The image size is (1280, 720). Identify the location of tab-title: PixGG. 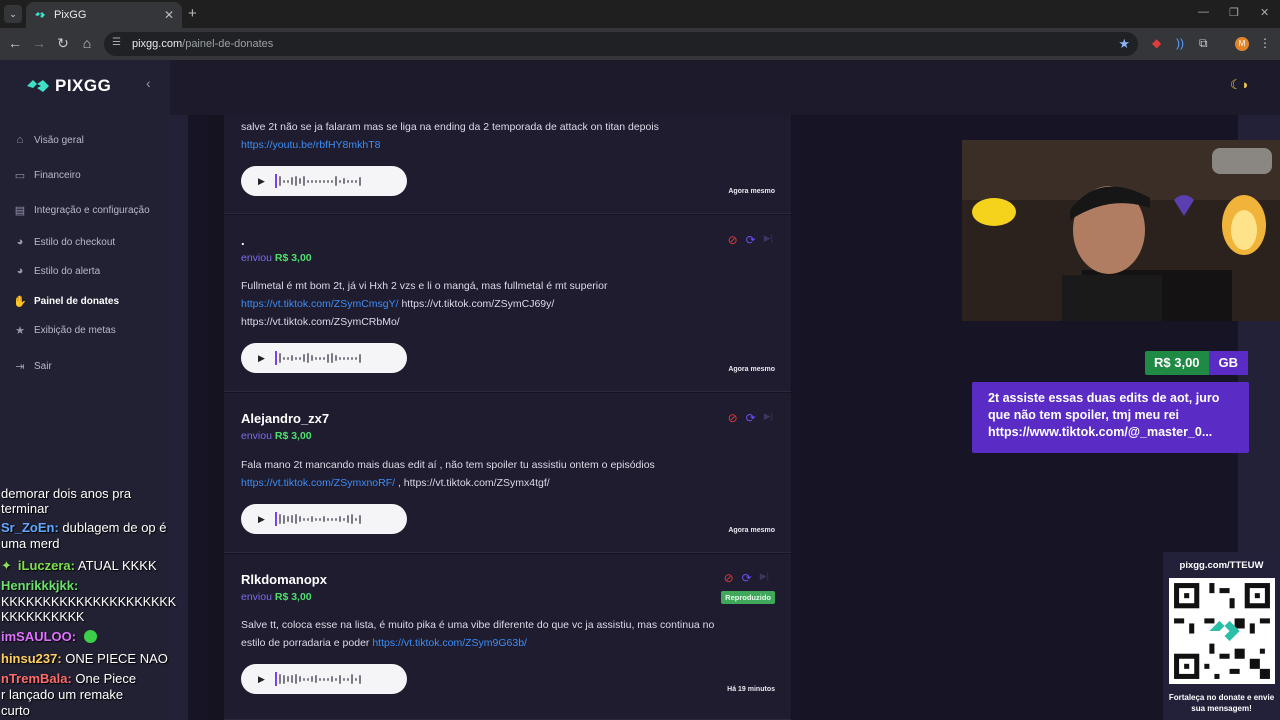
(70, 15).